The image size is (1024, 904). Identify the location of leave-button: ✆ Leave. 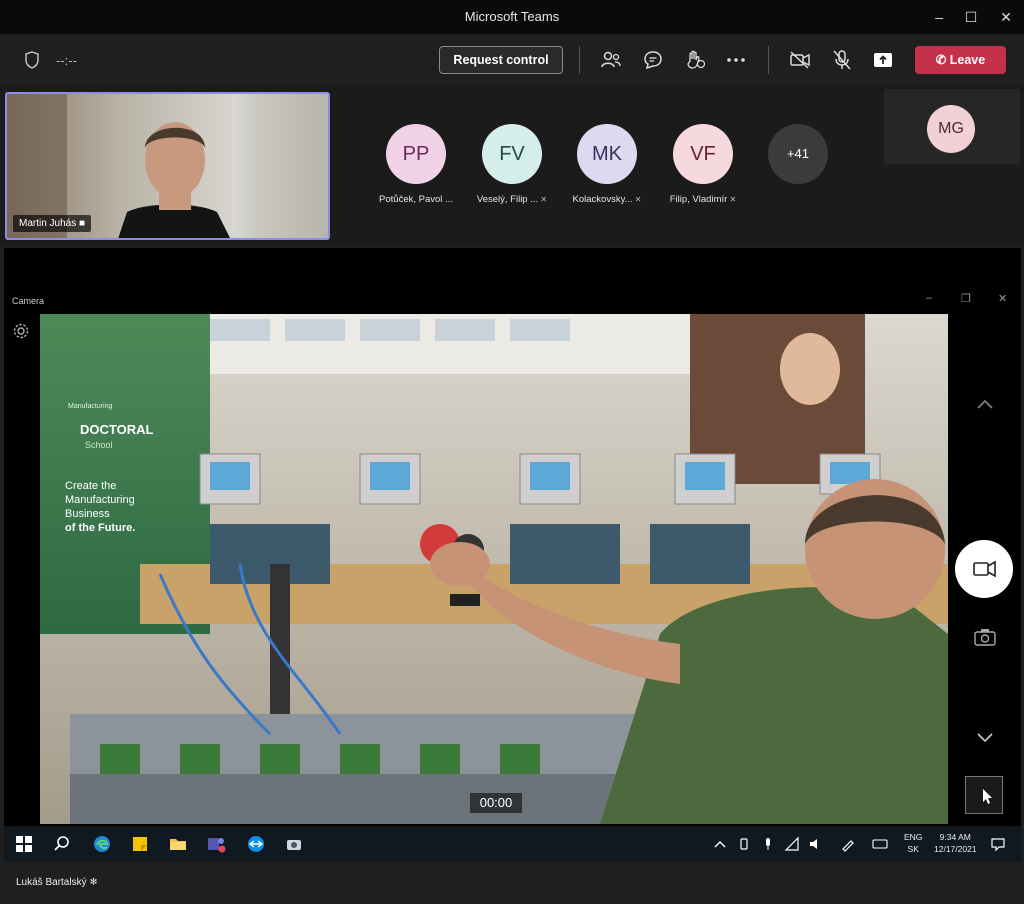
(960, 60).